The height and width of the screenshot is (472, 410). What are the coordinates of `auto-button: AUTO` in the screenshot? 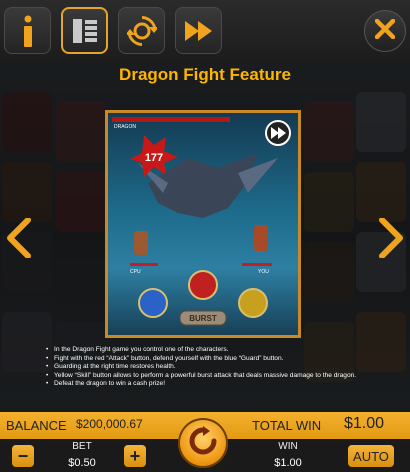 It's located at (371, 456).